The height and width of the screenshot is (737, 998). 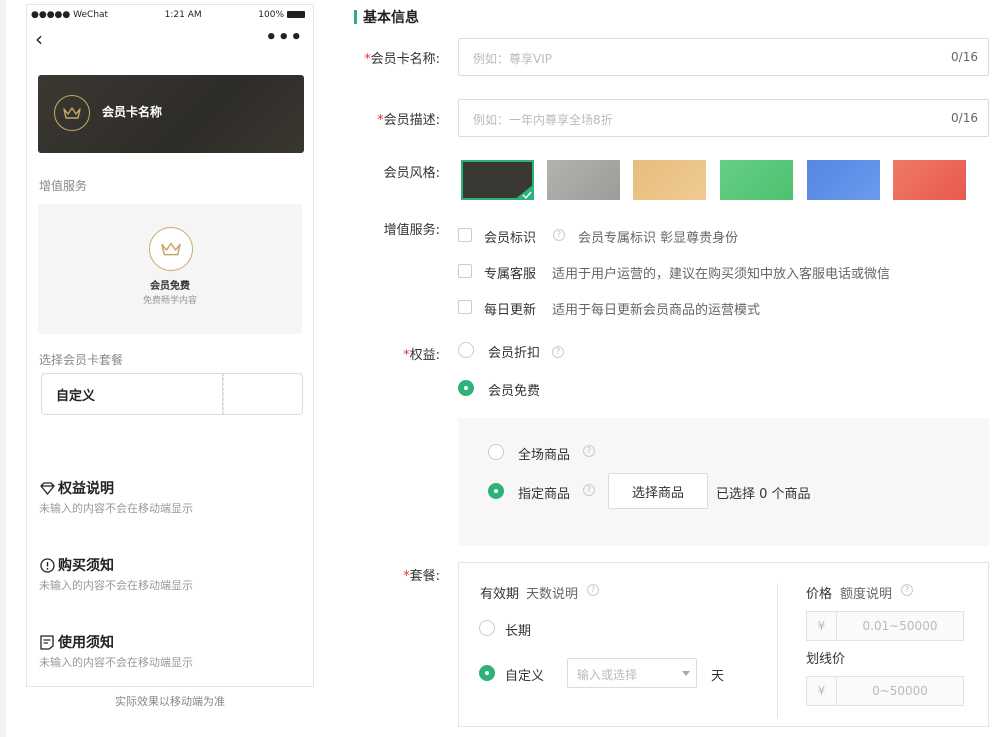 What do you see at coordinates (514, 391) in the screenshot?
I see `rights-free-label: 会员免费` at bounding box center [514, 391].